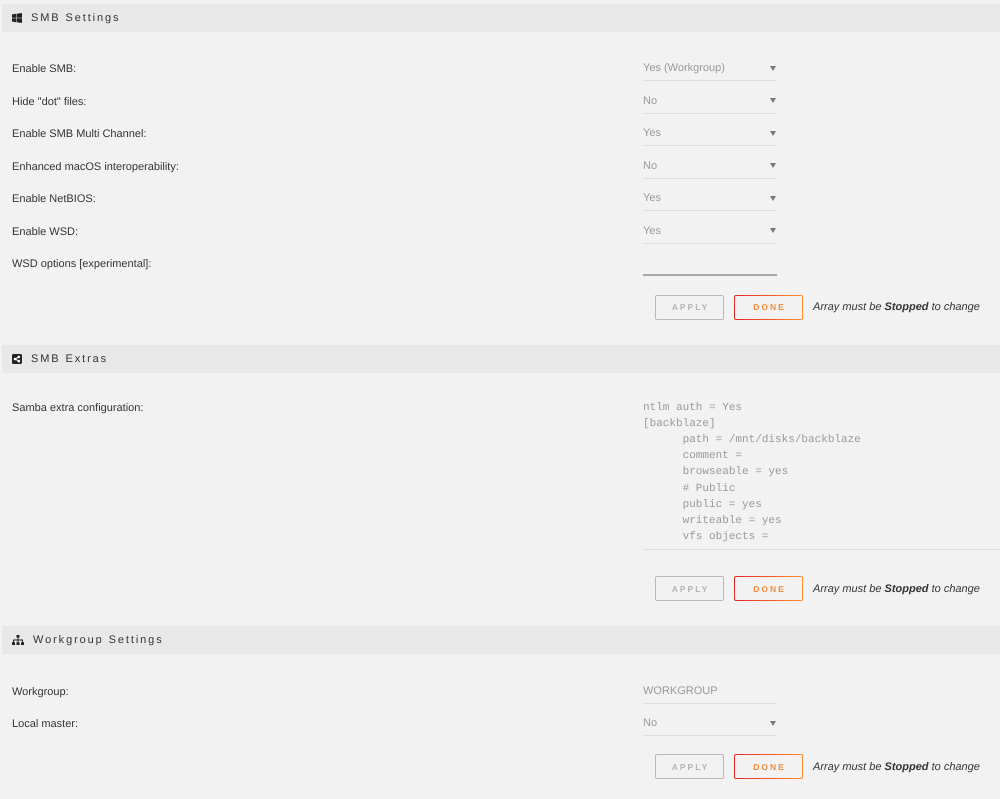 The width and height of the screenshot is (1000, 799). Describe the element at coordinates (710, 692) in the screenshot. I see `text-input-field: WORKGROUP` at that location.